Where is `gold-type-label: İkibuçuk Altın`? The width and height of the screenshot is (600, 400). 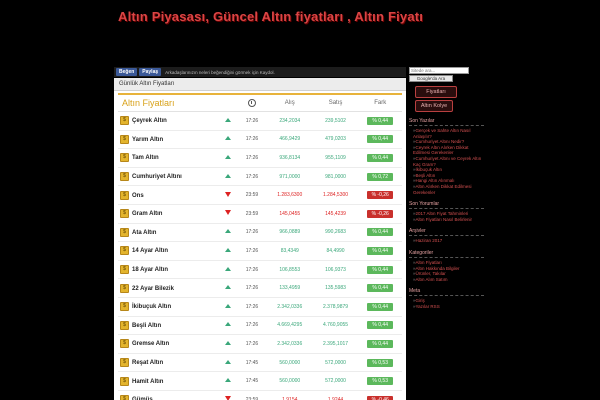 gold-type-label: İkibuçuk Altın is located at coordinates (151, 307).